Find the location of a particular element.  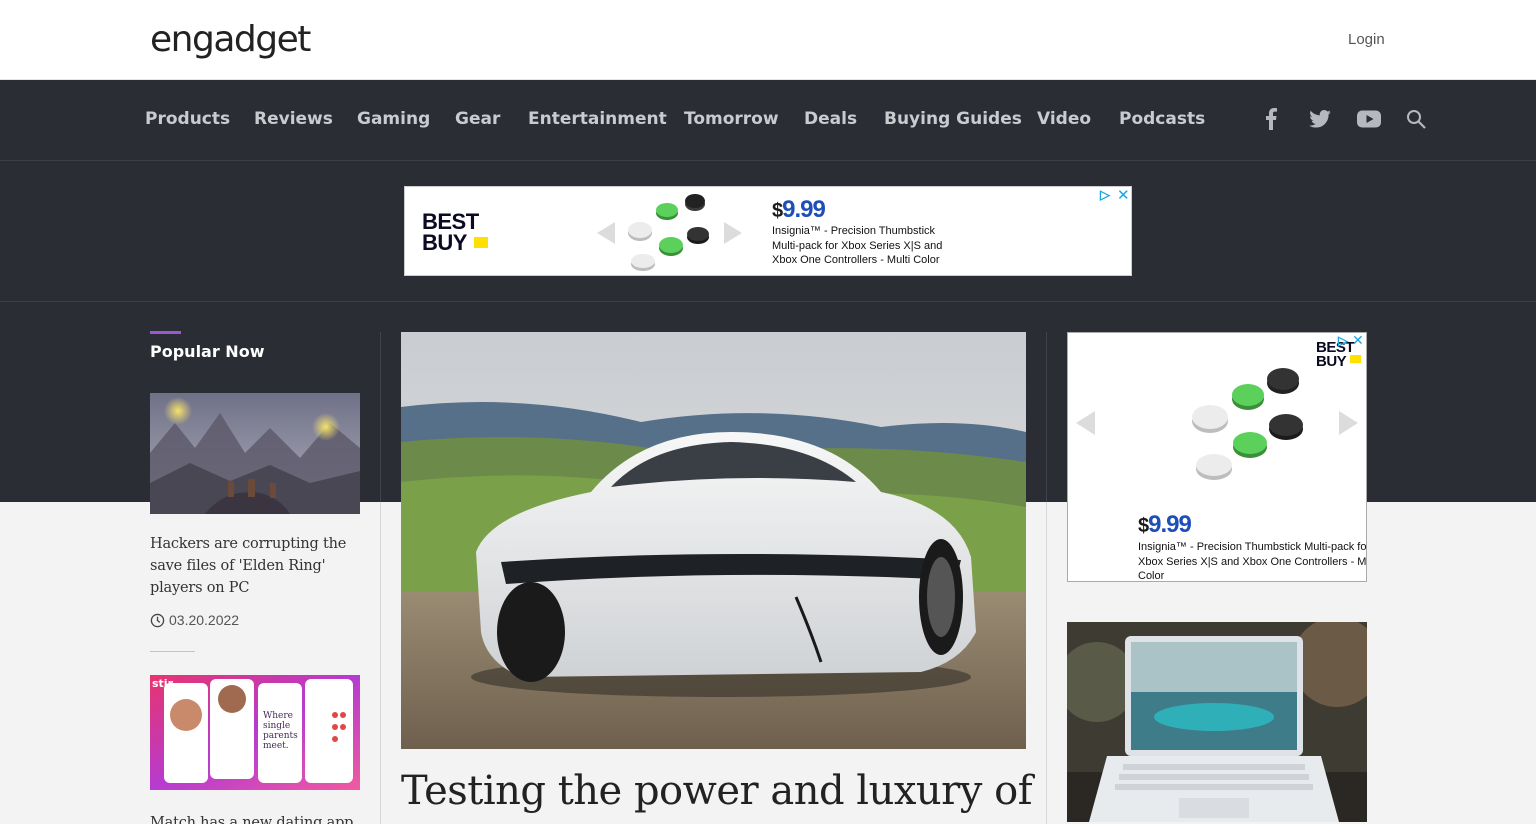

stir-brand-label: stir is located at coordinates (163, 683).